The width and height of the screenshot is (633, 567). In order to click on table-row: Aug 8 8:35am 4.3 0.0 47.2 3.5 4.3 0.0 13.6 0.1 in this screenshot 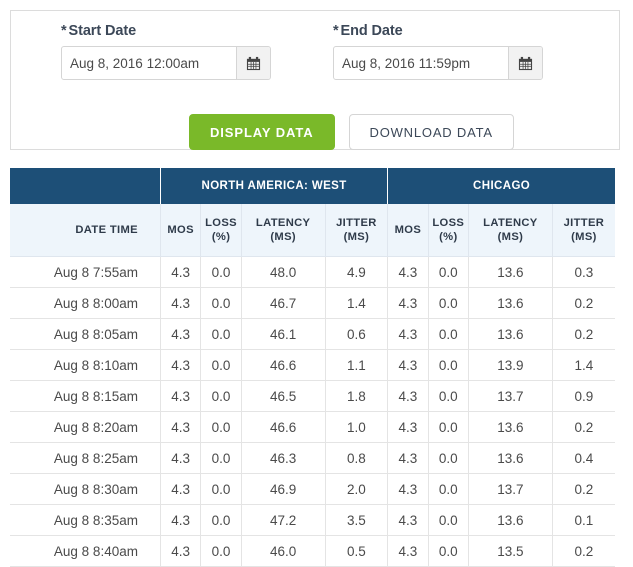, I will do `click(312, 520)`.